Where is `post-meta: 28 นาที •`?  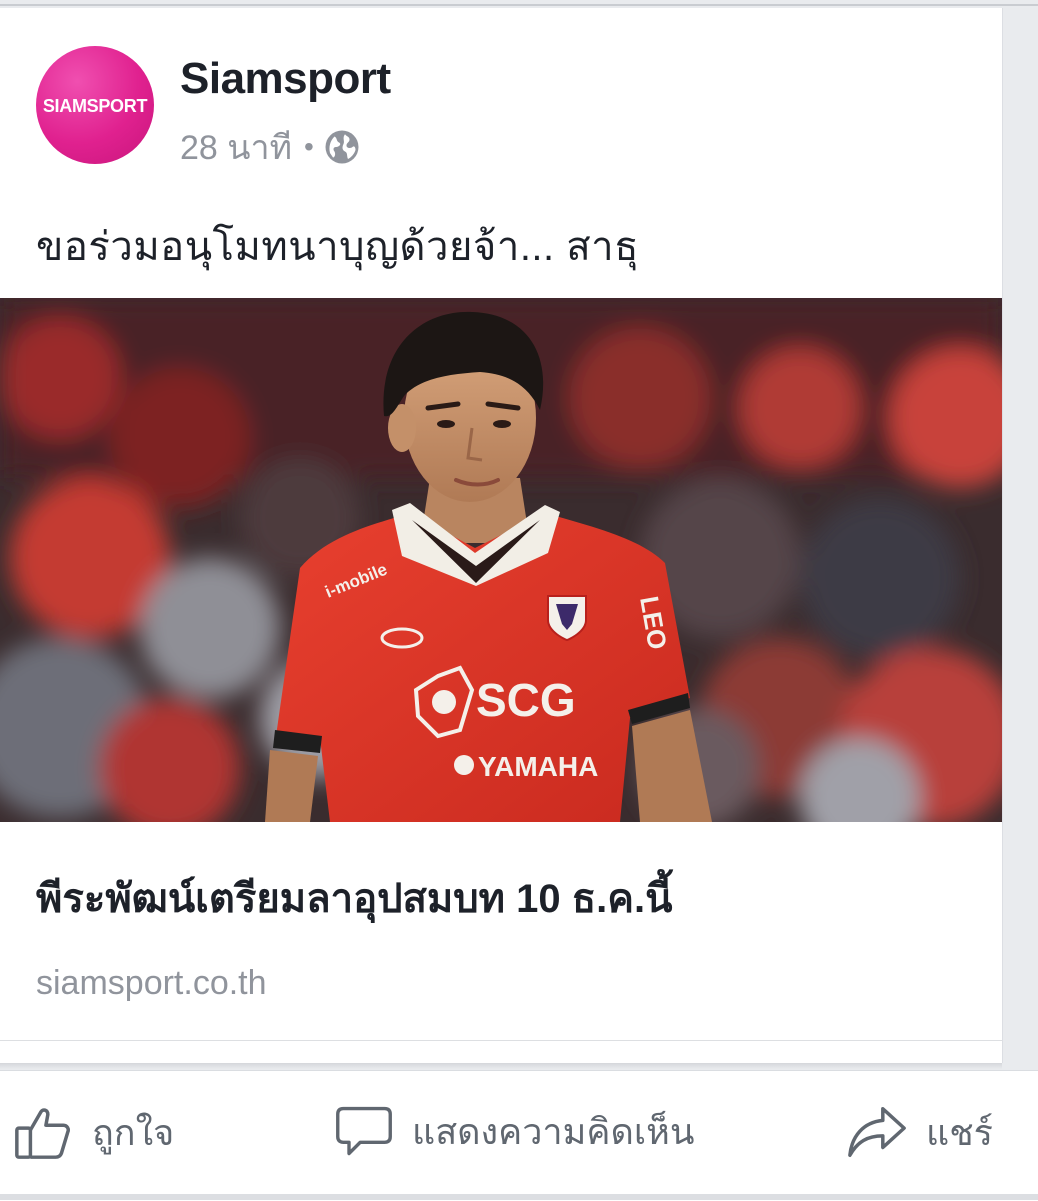 post-meta: 28 นาที • is located at coordinates (270, 147).